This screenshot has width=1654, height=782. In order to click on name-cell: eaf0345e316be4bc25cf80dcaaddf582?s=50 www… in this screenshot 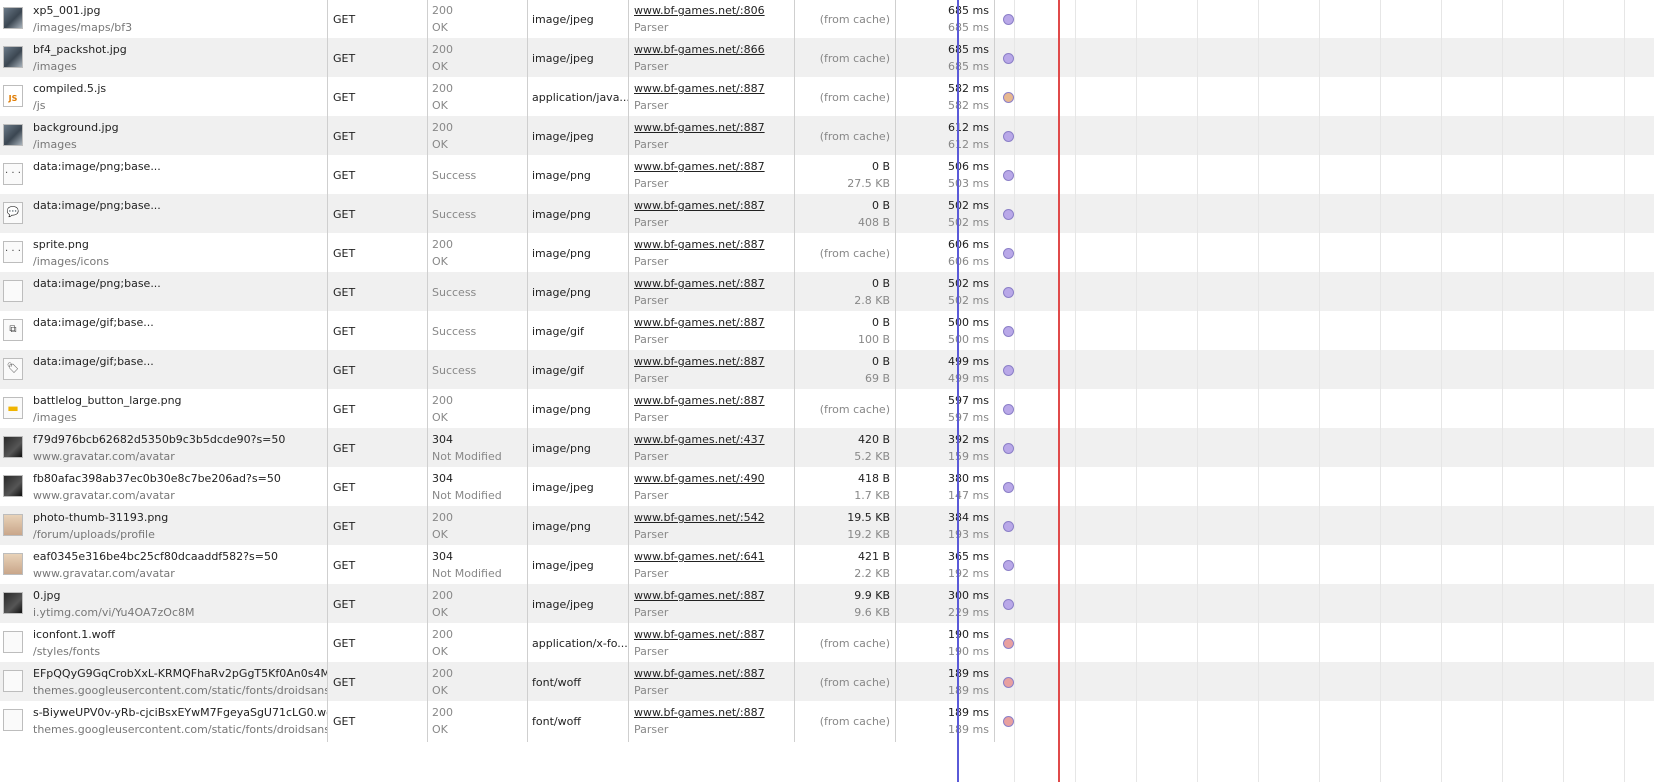, I will do `click(164, 565)`.